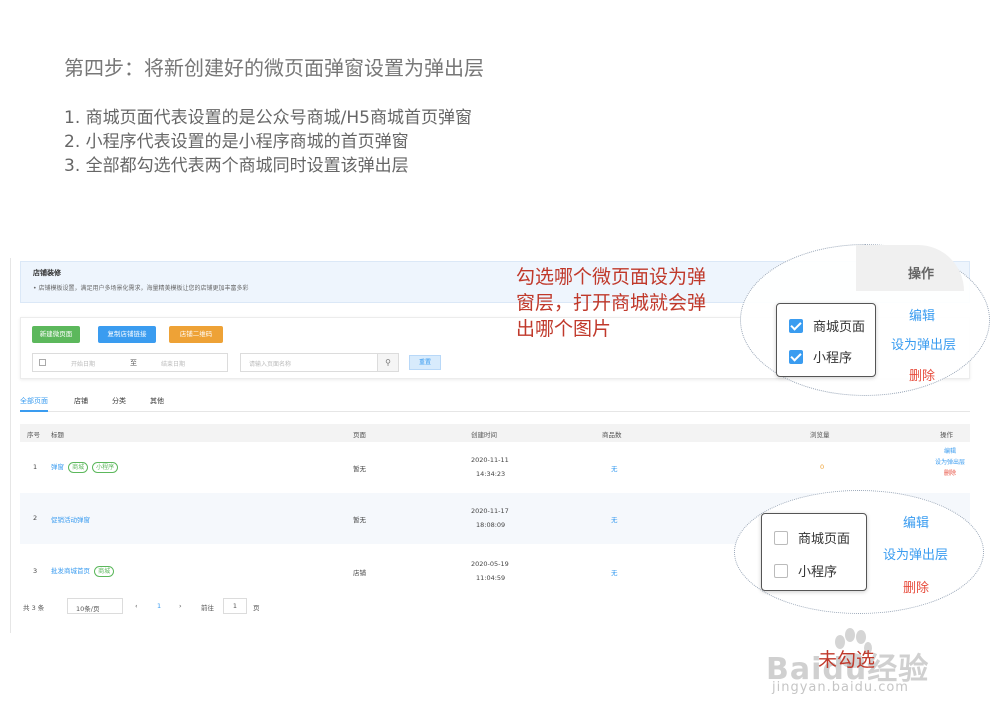 Image resolution: width=1001 pixels, height=718 pixels. Describe the element at coordinates (847, 660) in the screenshot. I see `note-unchecked: 未勾选` at that location.